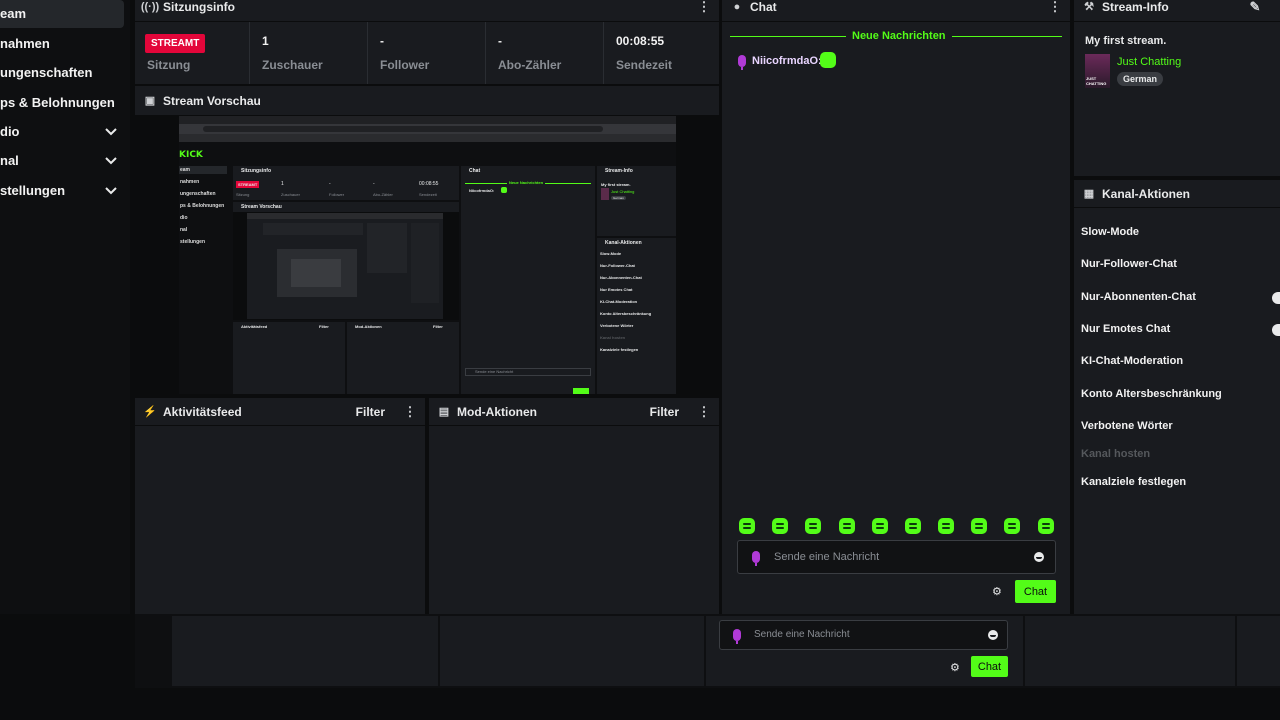 This screenshot has width=1280, height=720. I want to click on inner-sidebar-item: eam, so click(185, 170).